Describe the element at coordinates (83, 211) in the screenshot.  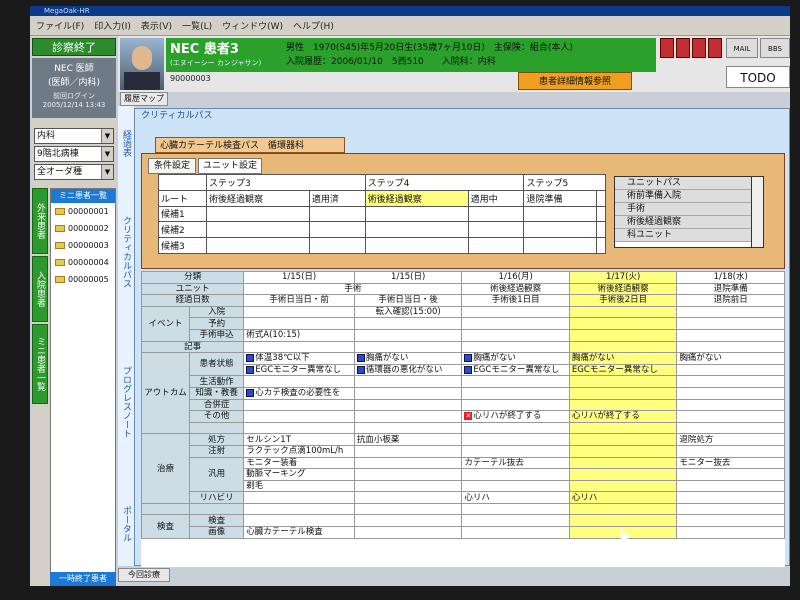
I see `list-item: 00000001` at that location.